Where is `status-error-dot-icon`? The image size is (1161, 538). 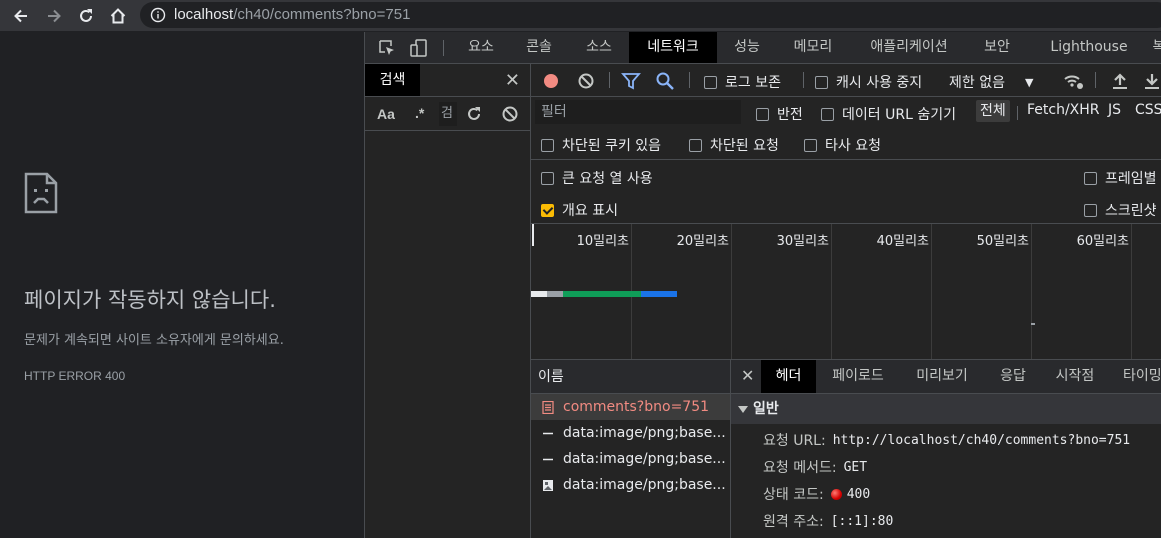 status-error-dot-icon is located at coordinates (836, 494).